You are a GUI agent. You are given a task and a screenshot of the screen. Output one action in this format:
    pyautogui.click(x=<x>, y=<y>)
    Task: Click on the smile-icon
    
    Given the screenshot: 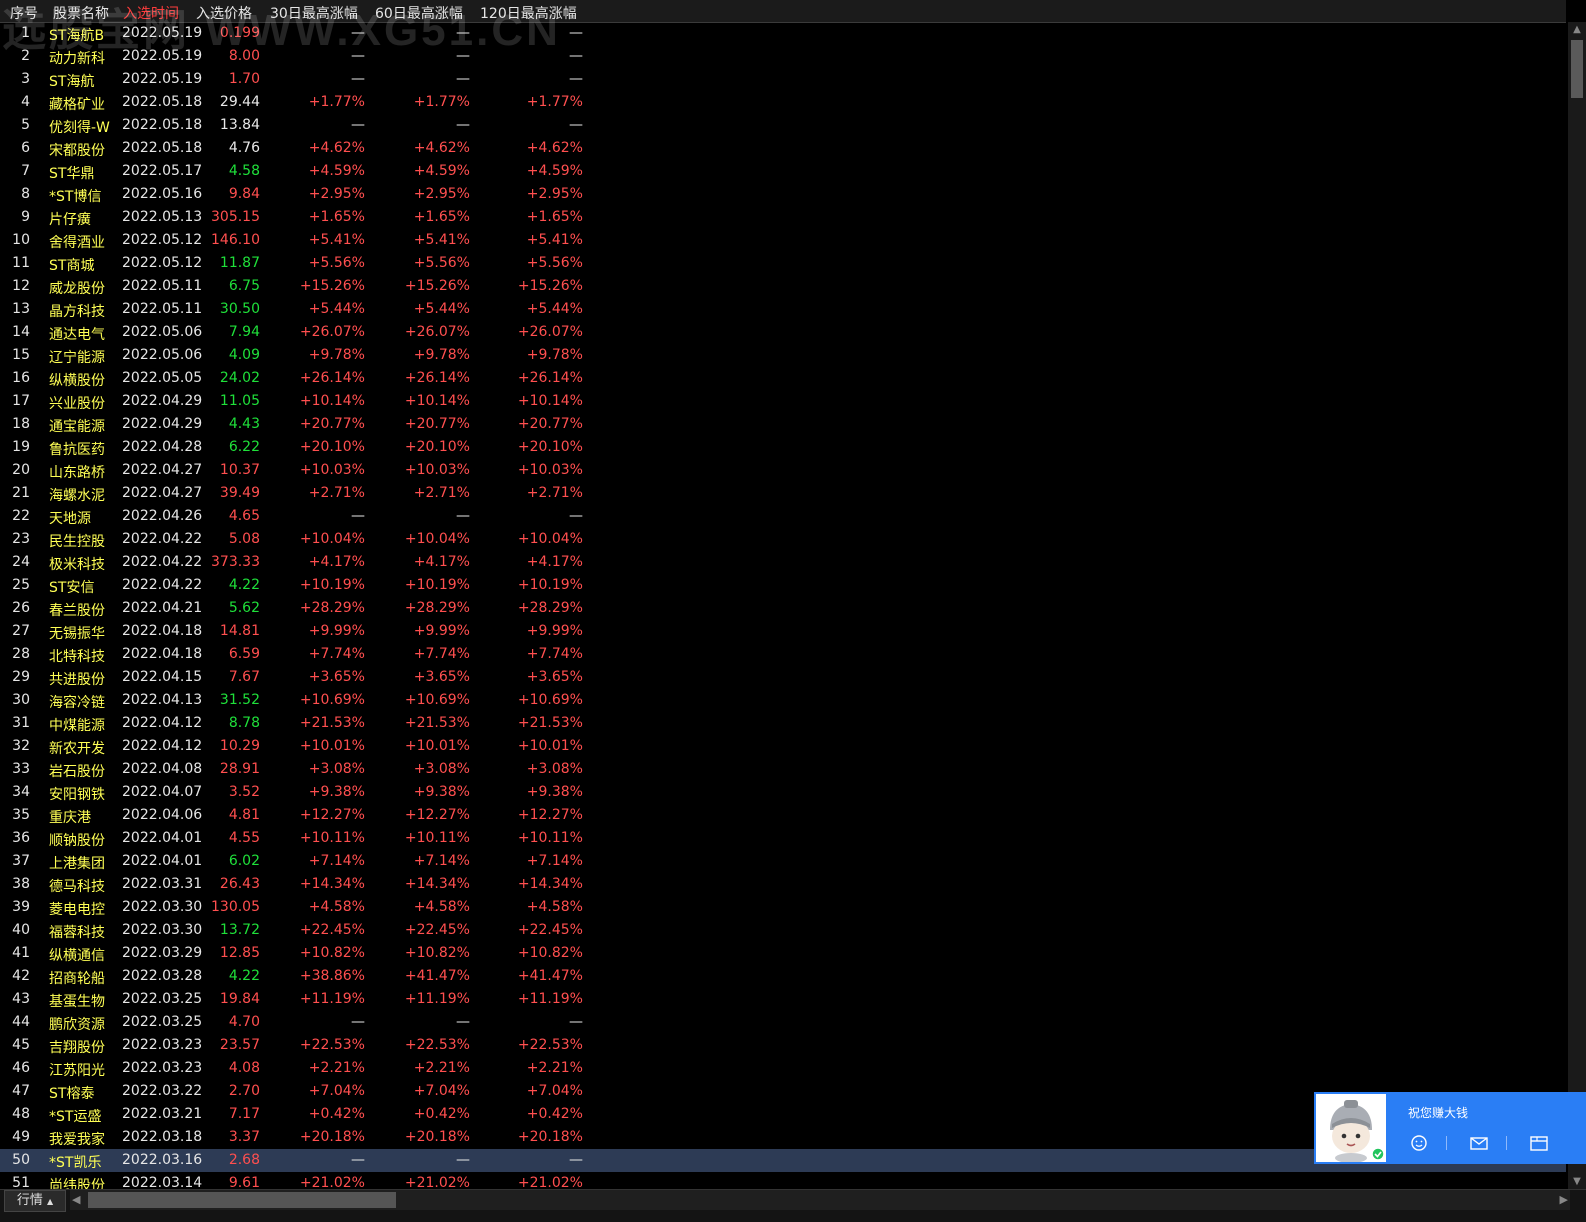 What is the action you would take?
    pyautogui.click(x=1419, y=1143)
    